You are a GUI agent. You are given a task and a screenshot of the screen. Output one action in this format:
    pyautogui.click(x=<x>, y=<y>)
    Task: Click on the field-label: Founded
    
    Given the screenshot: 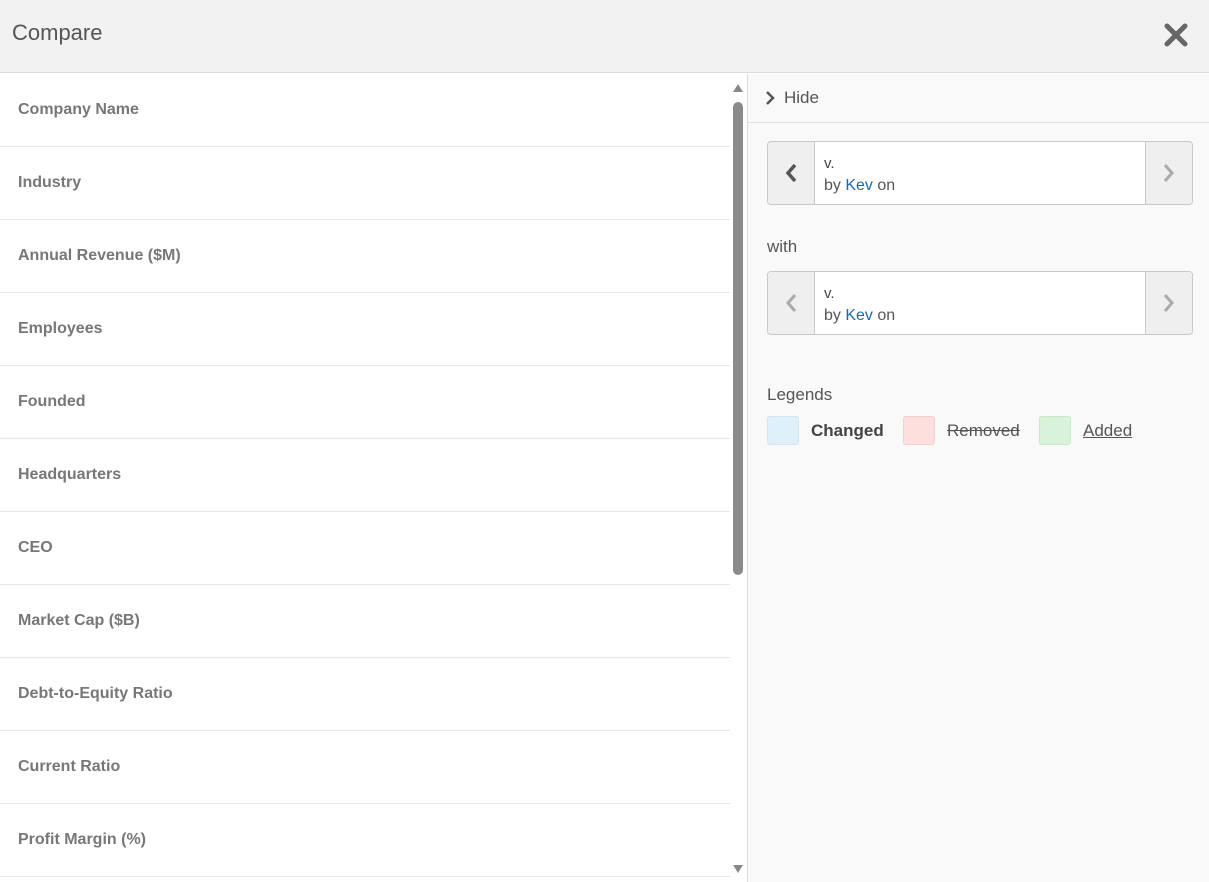 What is the action you would take?
    pyautogui.click(x=52, y=401)
    